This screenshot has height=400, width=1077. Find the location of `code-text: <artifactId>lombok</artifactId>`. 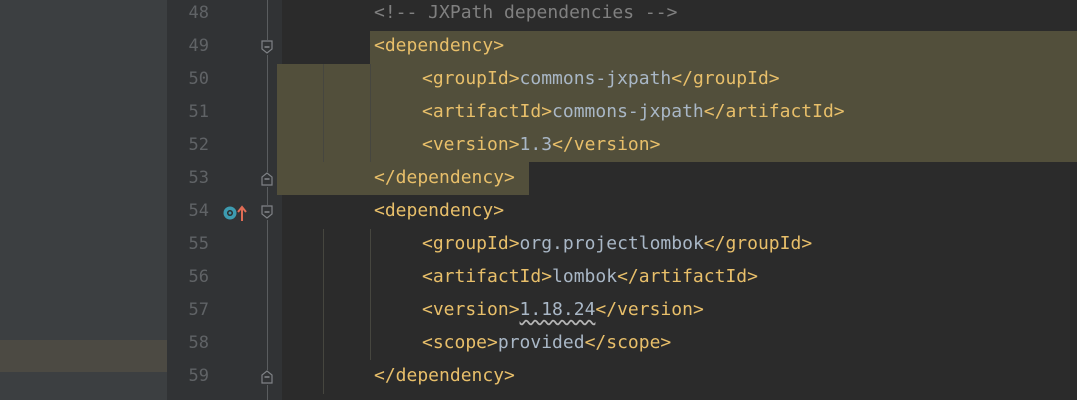

code-text: <artifactId>lombok</artifactId> is located at coordinates (590, 276).